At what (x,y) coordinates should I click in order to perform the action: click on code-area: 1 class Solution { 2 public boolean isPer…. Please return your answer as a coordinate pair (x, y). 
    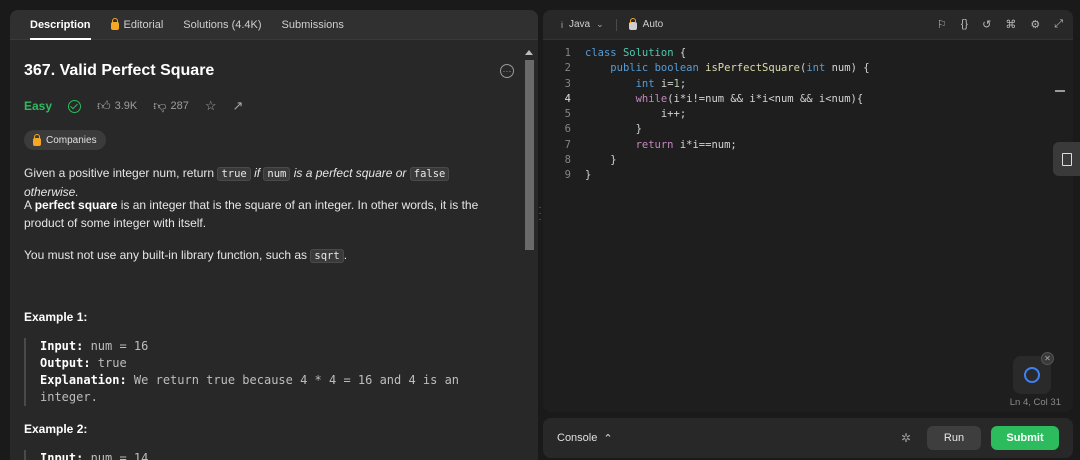
    Looking at the image, I should click on (808, 115).